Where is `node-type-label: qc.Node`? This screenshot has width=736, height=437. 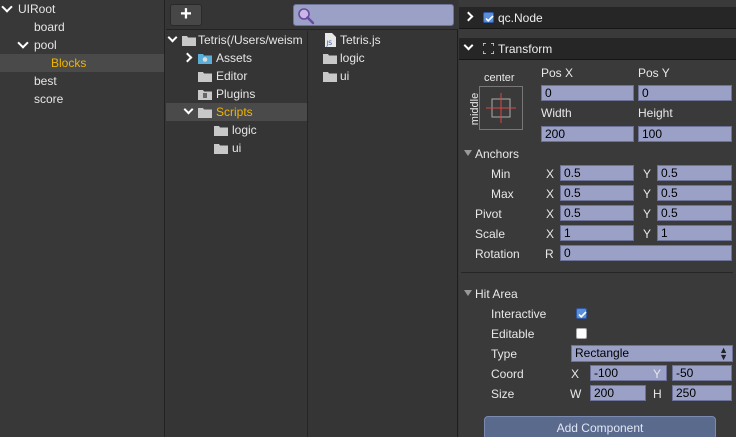 node-type-label: qc.Node is located at coordinates (520, 18).